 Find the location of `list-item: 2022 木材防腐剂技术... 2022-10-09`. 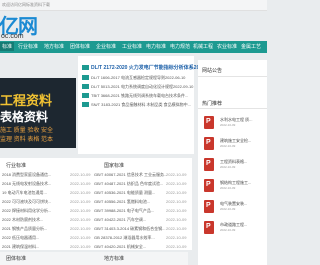

list-item: 2022 木材防腐剂技术... 2022-10-09 is located at coordinates (46, 221).